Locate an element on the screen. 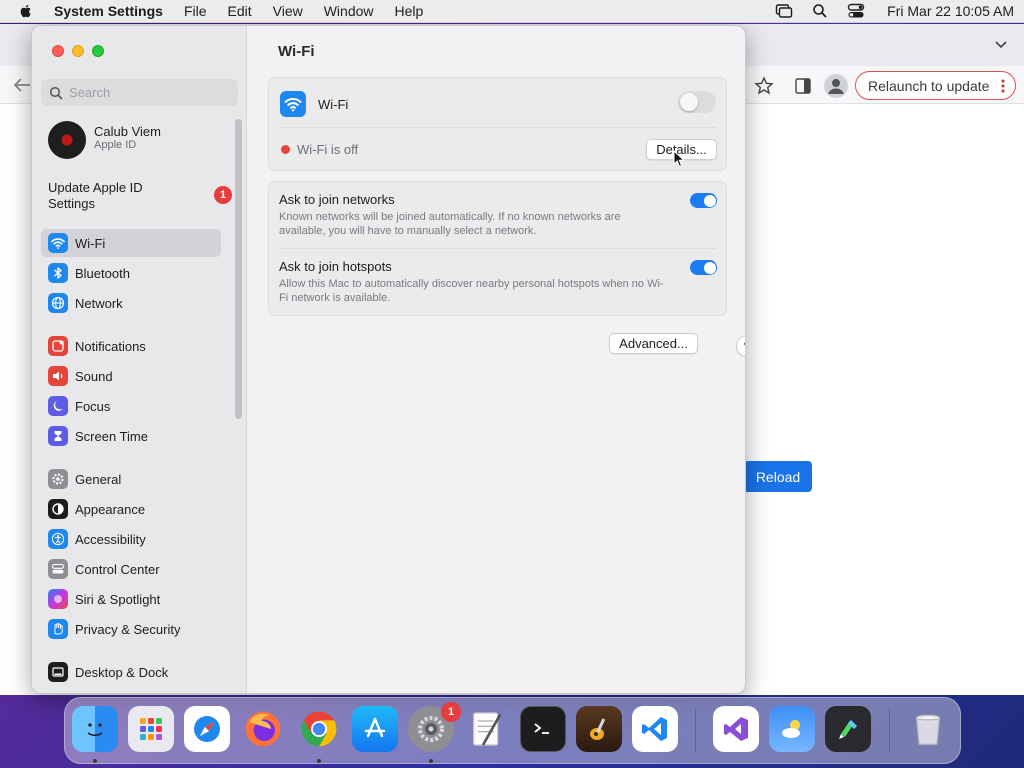  update-apple-id-item: Update Apple ID Settings 1 is located at coordinates (143, 197).